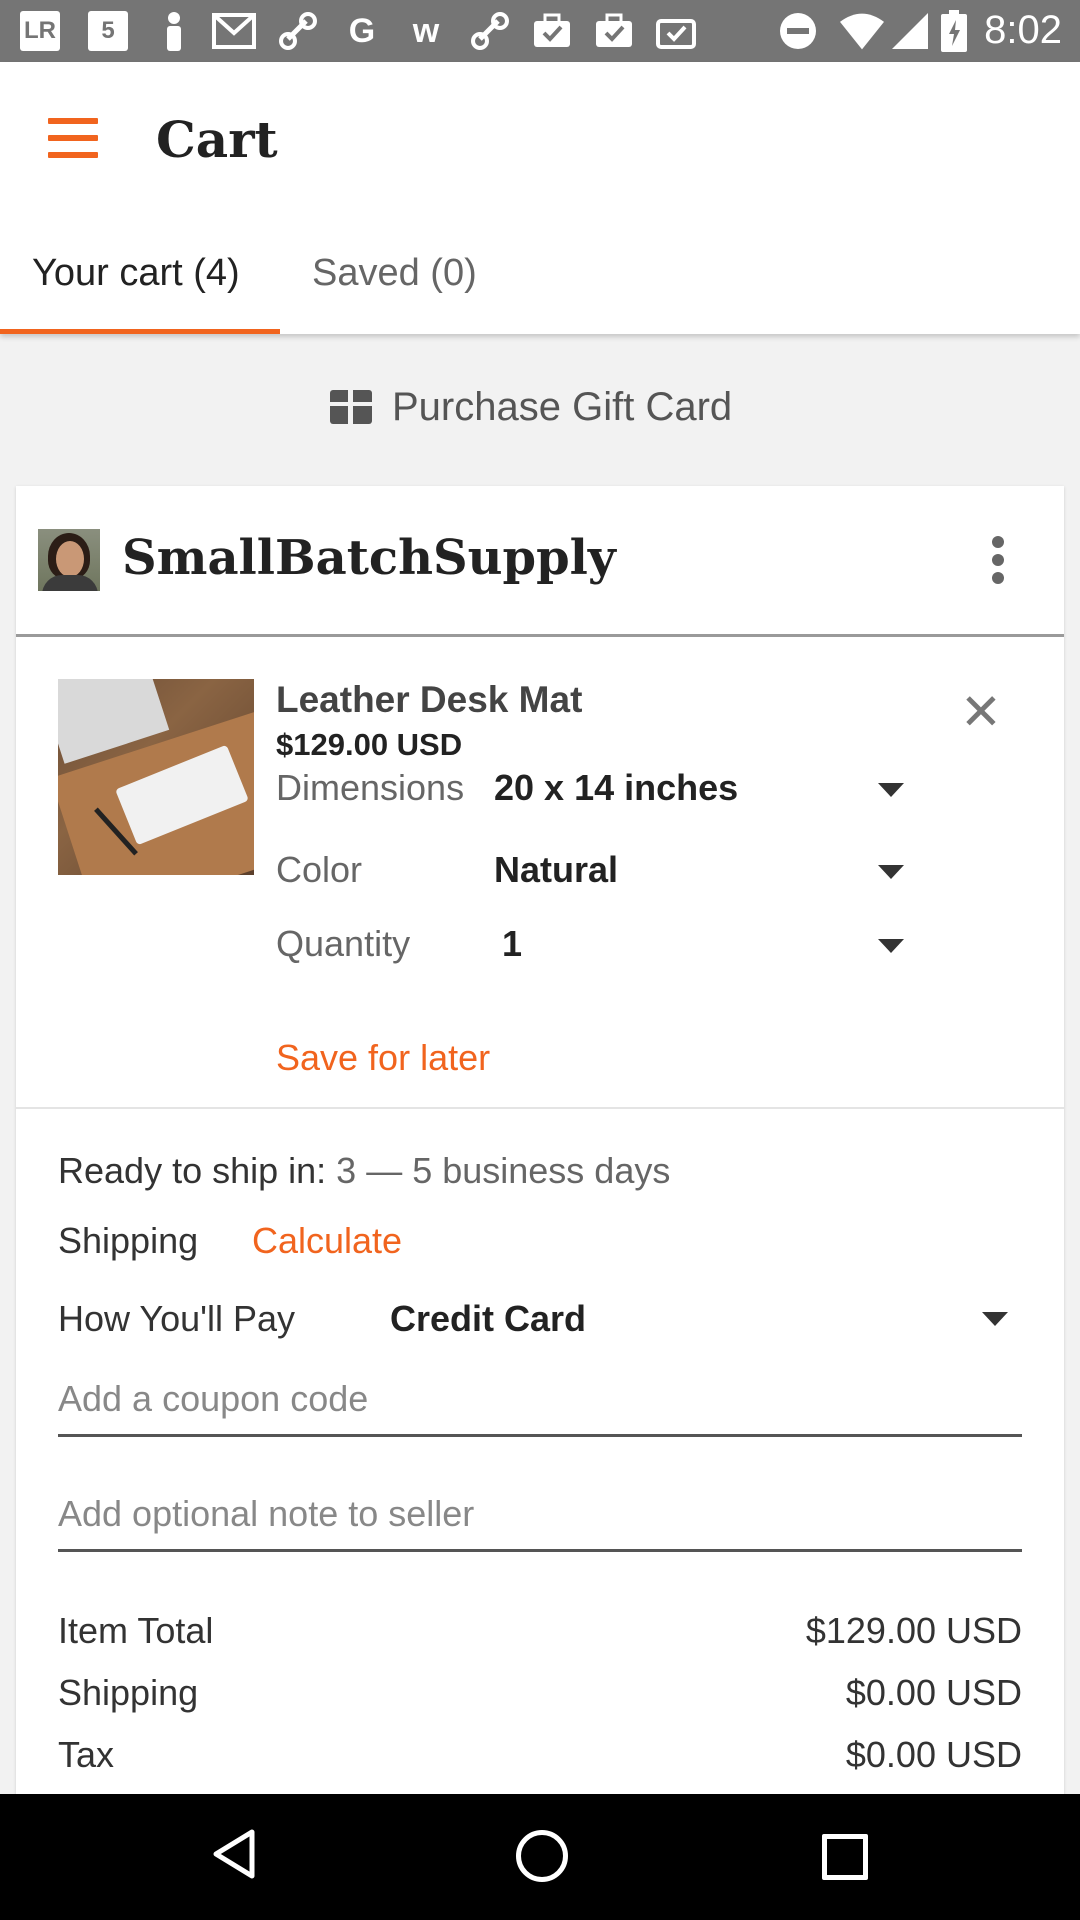 The image size is (1080, 1920). What do you see at coordinates (616, 788) in the screenshot?
I see `dimensions-value: 20 x 14 inches` at bounding box center [616, 788].